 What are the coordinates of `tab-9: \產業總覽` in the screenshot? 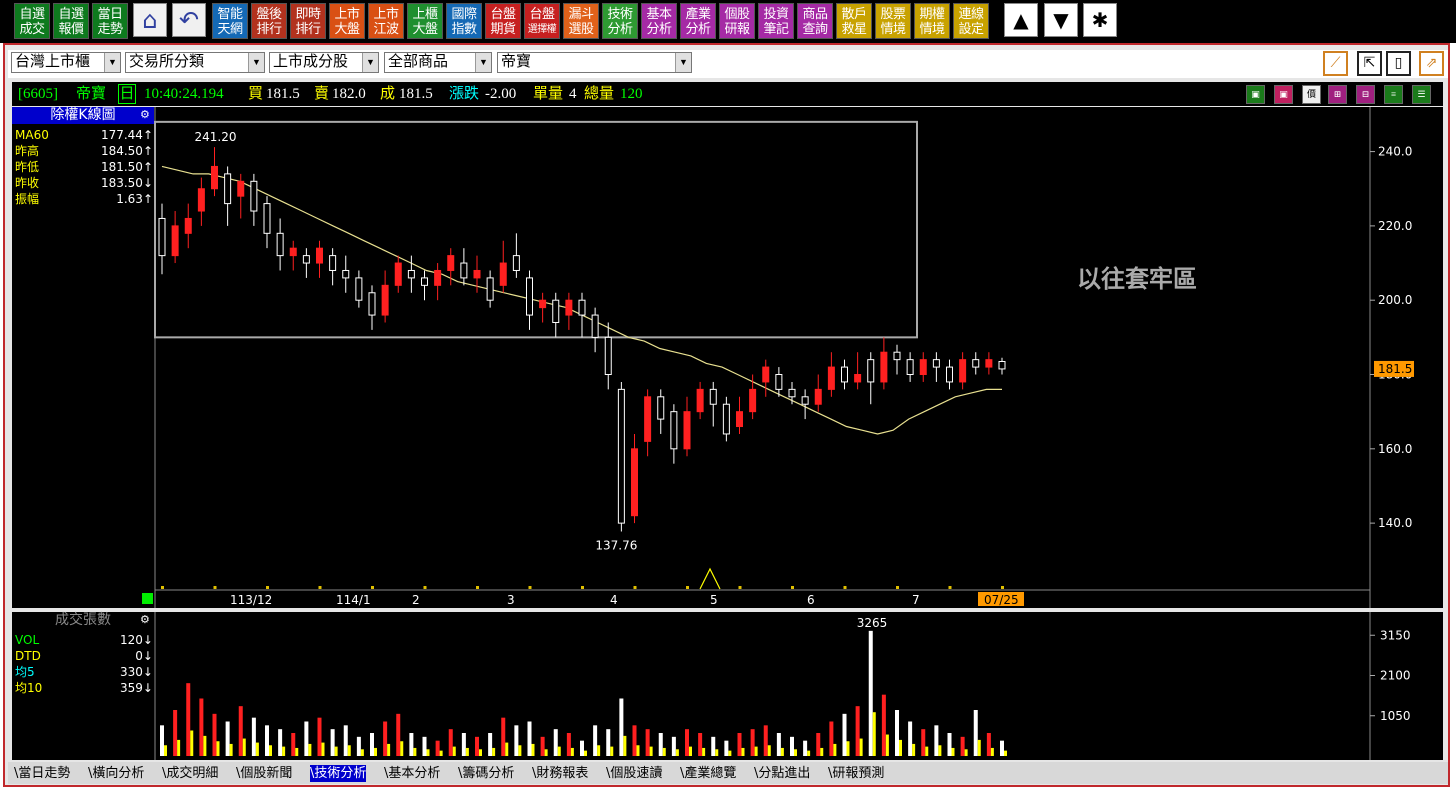 It's located at (708, 773).